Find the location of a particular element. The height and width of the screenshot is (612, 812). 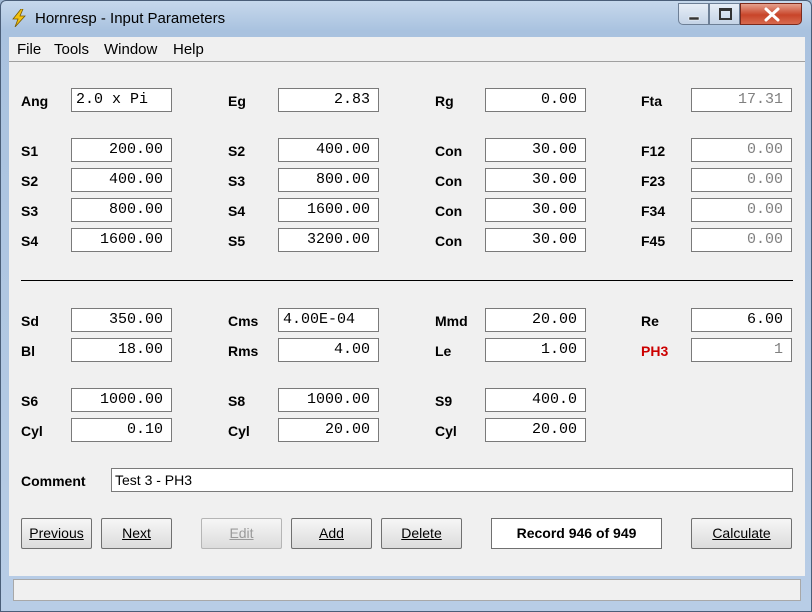

calculate-button: Calculate is located at coordinates (741, 533).